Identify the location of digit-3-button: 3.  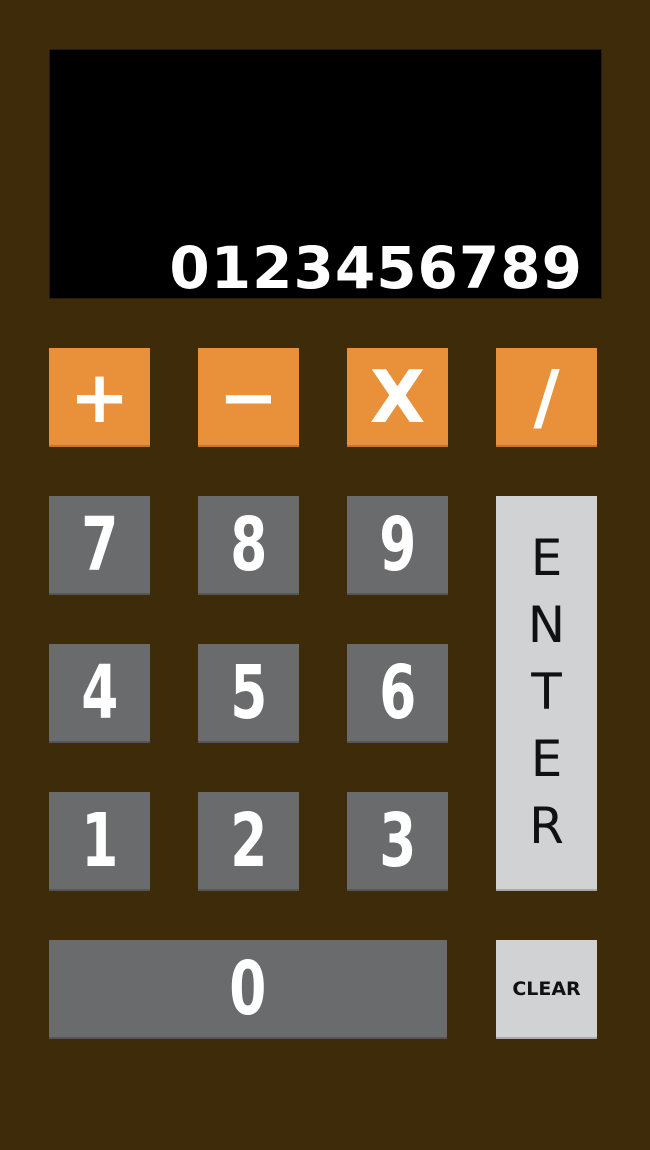
(397, 841).